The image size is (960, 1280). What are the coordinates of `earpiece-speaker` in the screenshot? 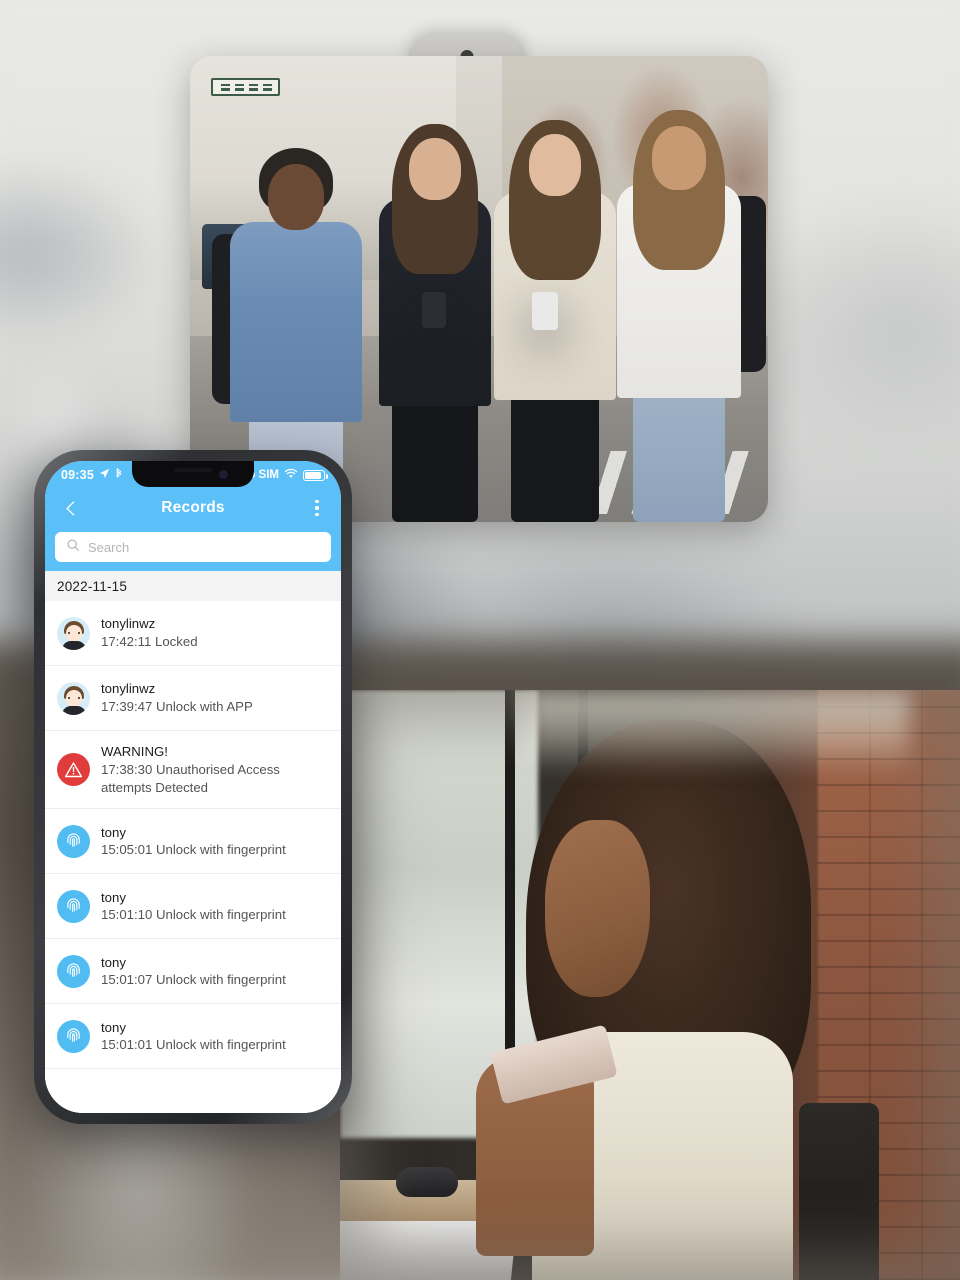 It's located at (193, 470).